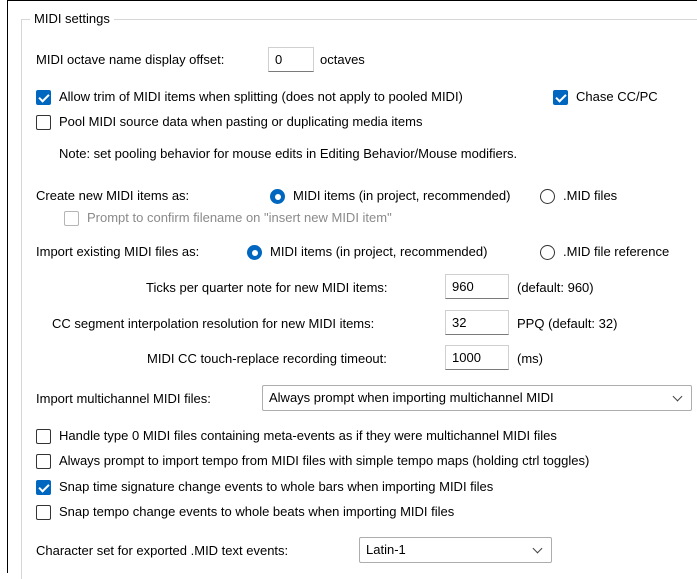 The width and height of the screenshot is (697, 579). Describe the element at coordinates (477, 322) in the screenshot. I see `cc-segment-input: 32` at that location.